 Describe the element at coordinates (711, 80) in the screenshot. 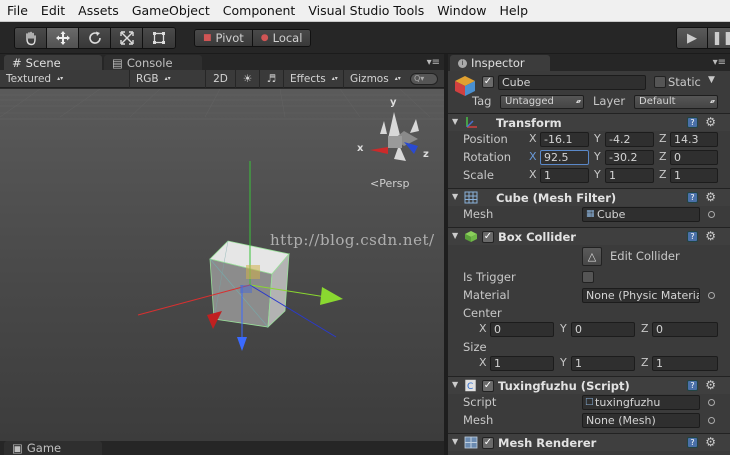

I see `static-dropdown-arrow: ▼` at that location.